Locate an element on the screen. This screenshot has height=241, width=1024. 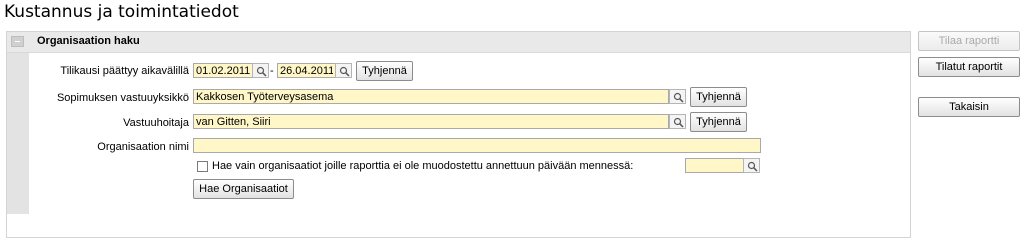
minus-icon is located at coordinates (17, 41).